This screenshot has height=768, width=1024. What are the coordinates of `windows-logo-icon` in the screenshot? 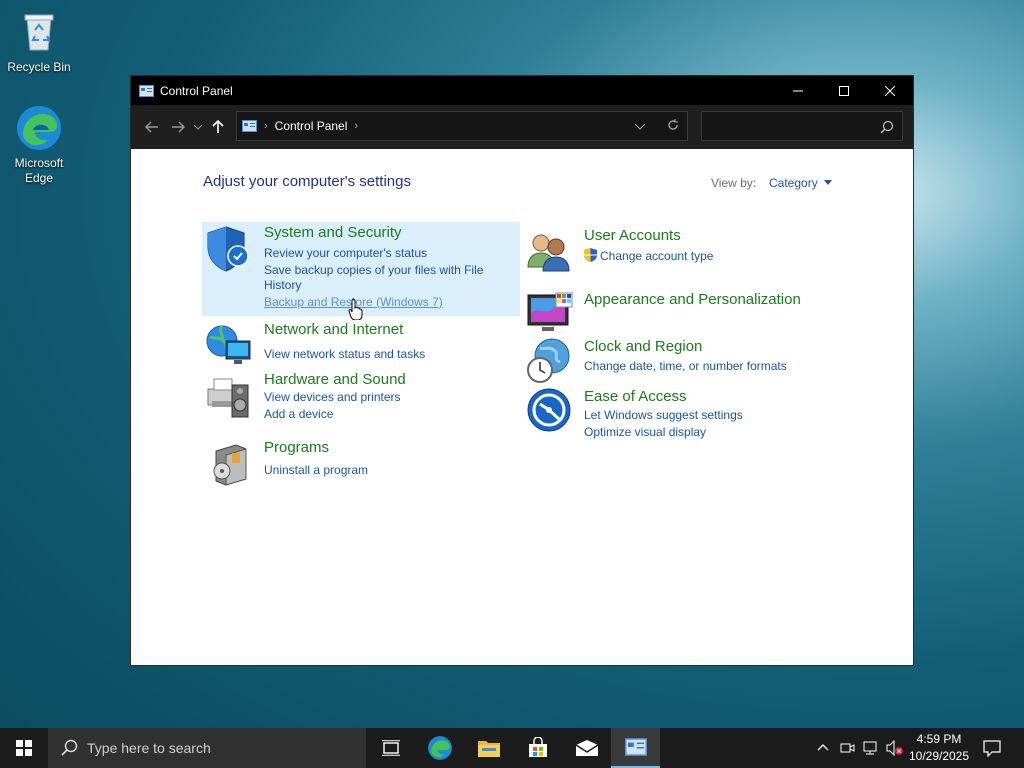 It's located at (24, 748).